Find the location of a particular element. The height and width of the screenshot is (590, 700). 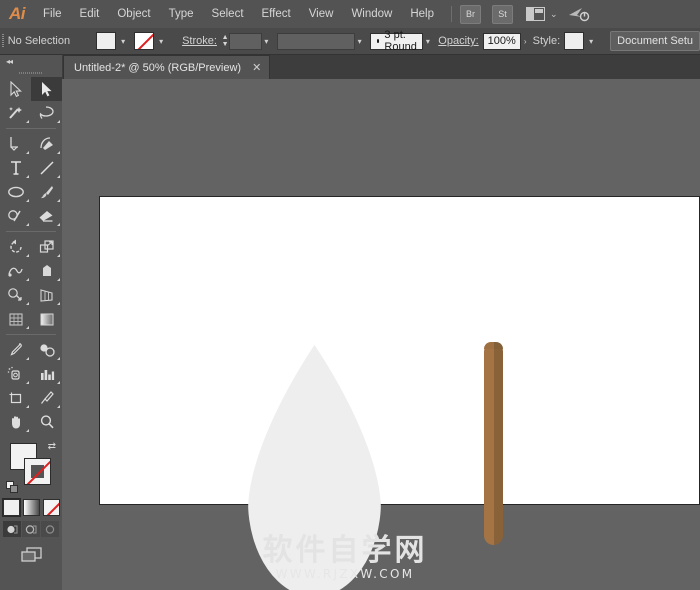

ellipse-tool is located at coordinates (15, 192).